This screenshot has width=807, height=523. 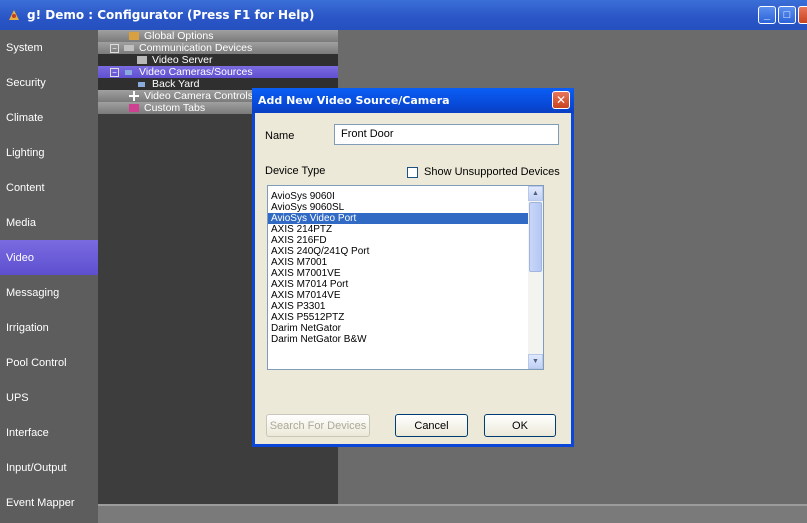 I want to click on device-list-item: AXIS 240Q/241Q Port, so click(x=399, y=251).